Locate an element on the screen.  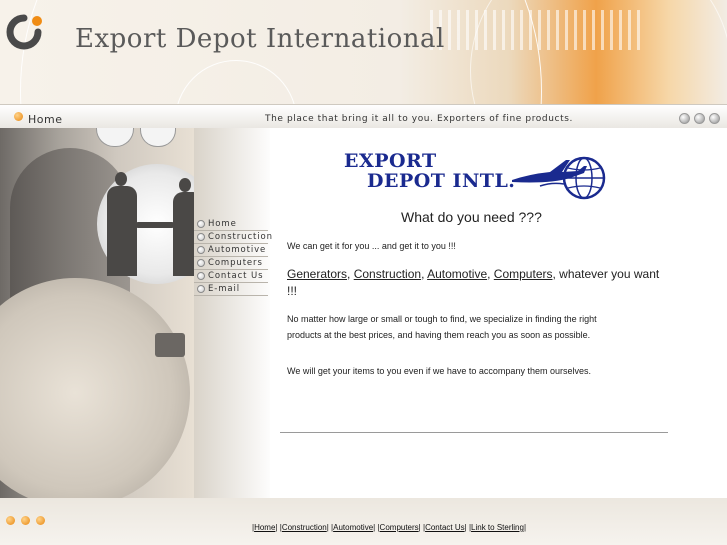
company-logo-icon is located at coordinates (24, 32).